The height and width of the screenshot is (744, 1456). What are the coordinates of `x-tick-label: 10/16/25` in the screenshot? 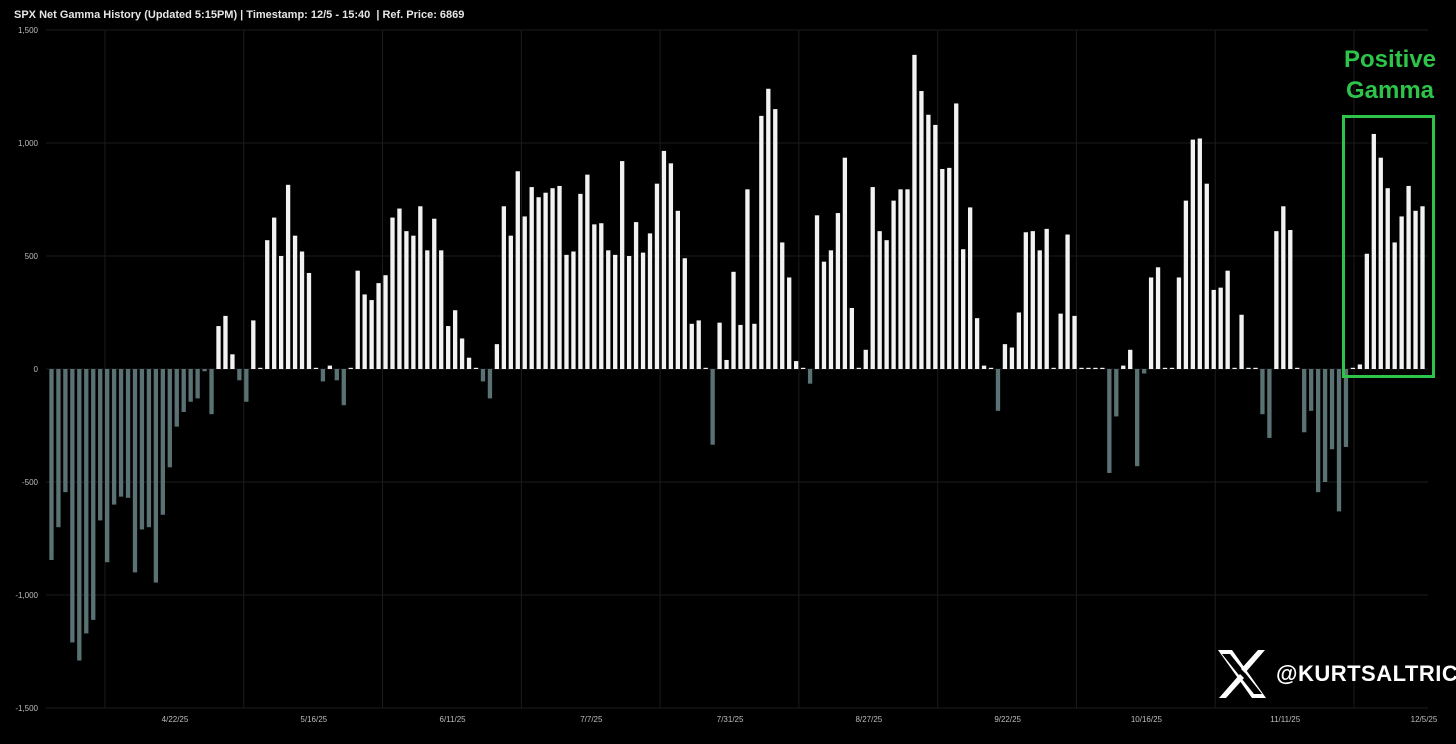 It's located at (1147, 719).